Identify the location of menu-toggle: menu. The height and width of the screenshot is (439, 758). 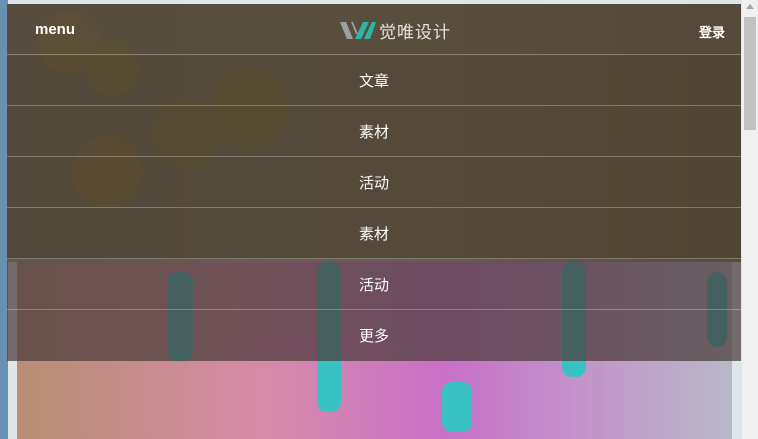
(55, 29).